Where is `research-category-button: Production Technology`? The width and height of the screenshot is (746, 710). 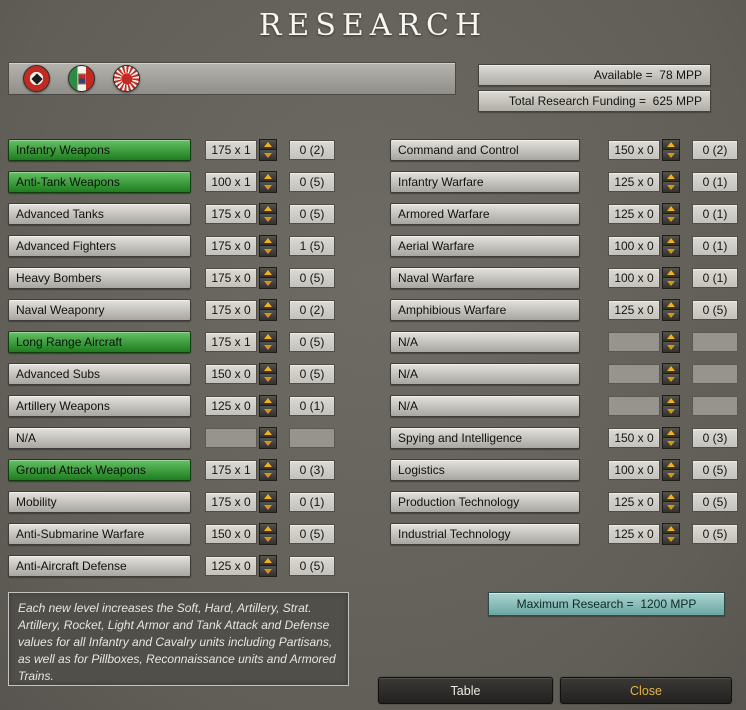
research-category-button: Production Technology is located at coordinates (485, 502).